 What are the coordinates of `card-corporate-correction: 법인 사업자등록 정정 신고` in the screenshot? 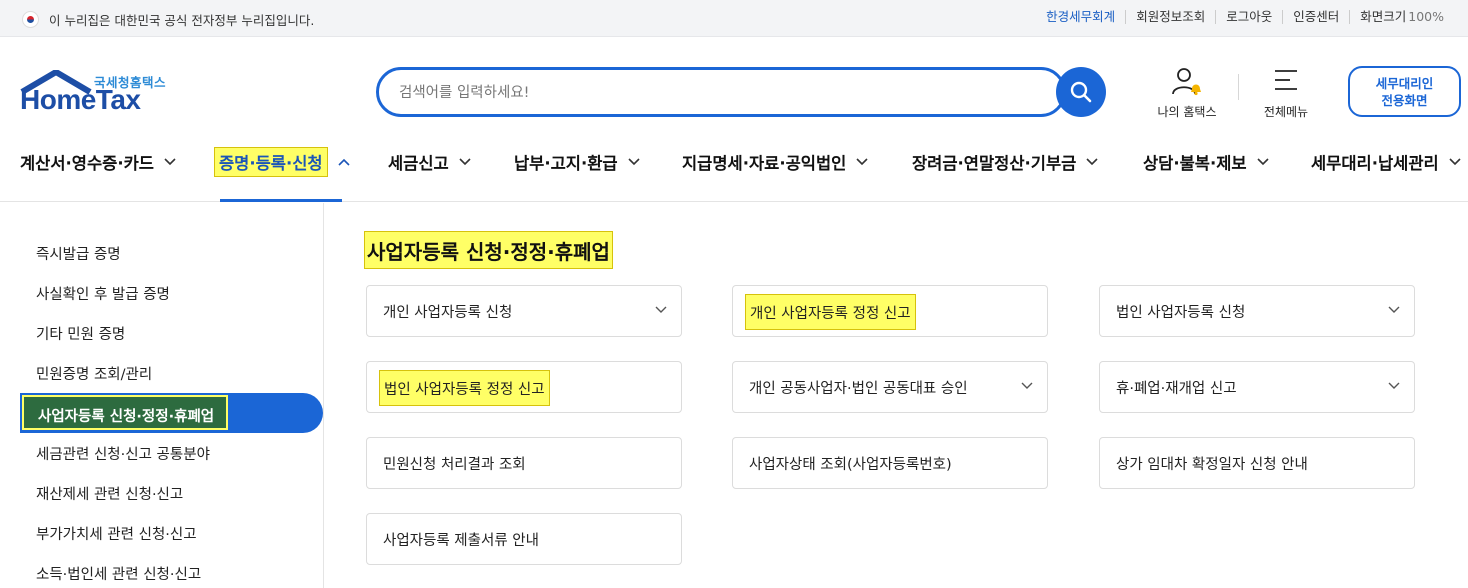 It's located at (524, 387).